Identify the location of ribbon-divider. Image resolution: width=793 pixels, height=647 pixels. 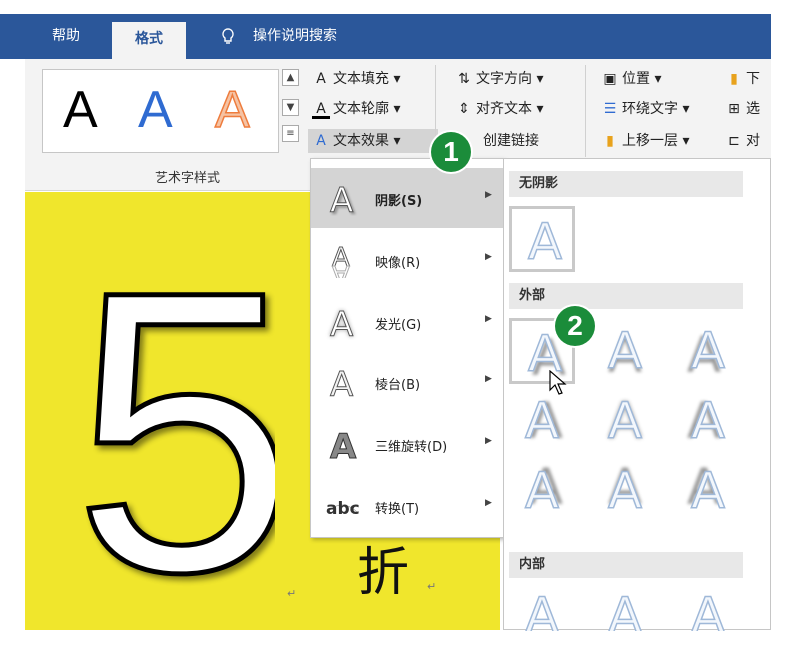
(585, 111).